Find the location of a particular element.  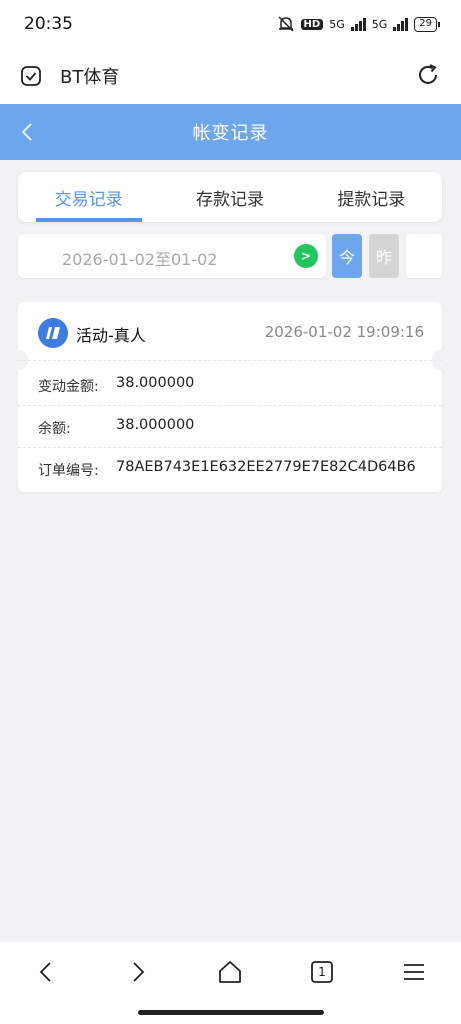

nav-header: 帐变记录 is located at coordinates (230, 132).